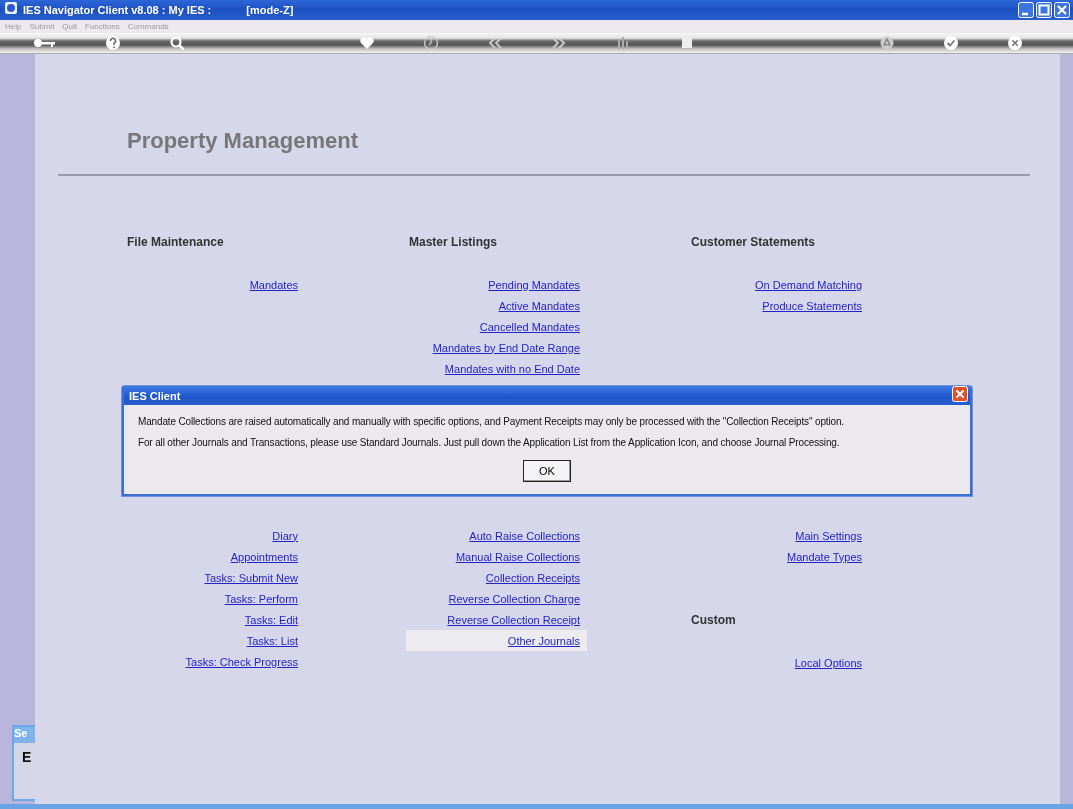  I want to click on menu-link: Other Journals, so click(543, 640).